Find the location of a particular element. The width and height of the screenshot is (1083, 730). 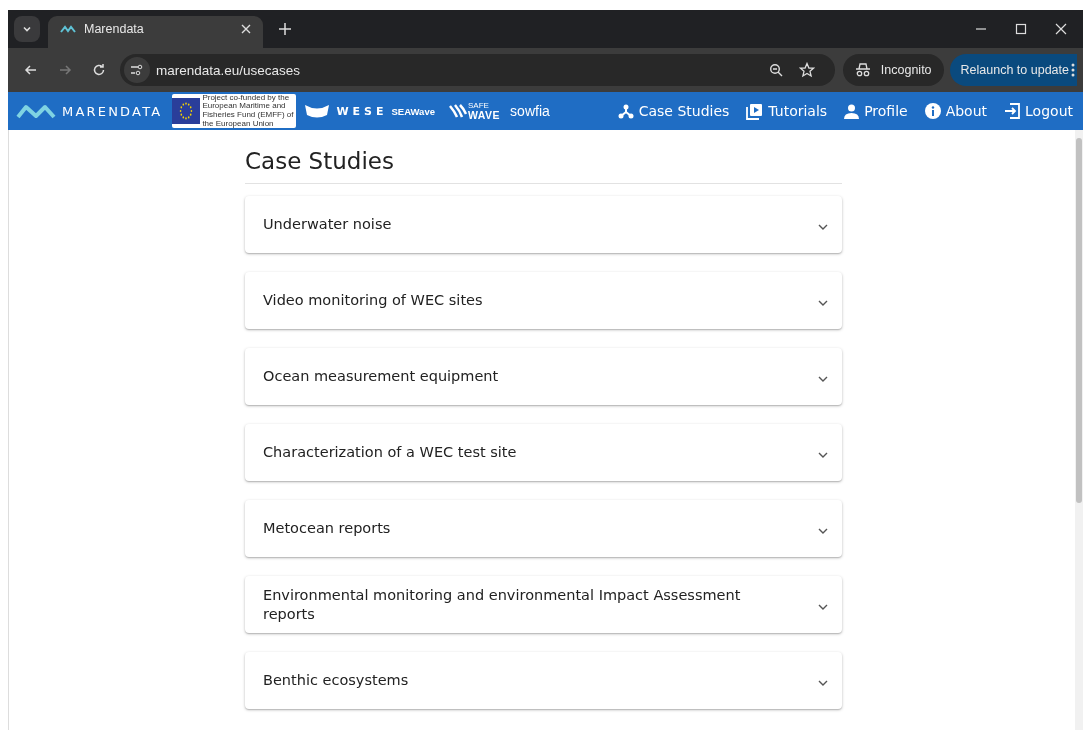

nav-link: Tutorials is located at coordinates (787, 111).